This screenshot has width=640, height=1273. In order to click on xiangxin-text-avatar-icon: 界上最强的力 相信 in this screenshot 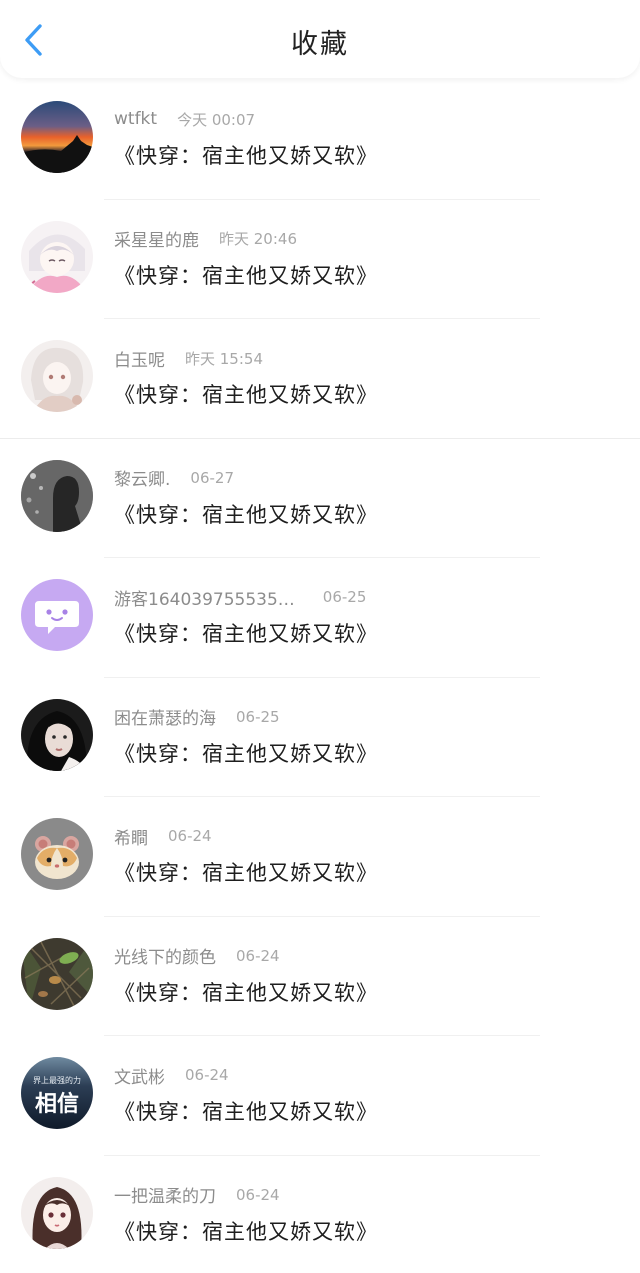, I will do `click(57, 1093)`.